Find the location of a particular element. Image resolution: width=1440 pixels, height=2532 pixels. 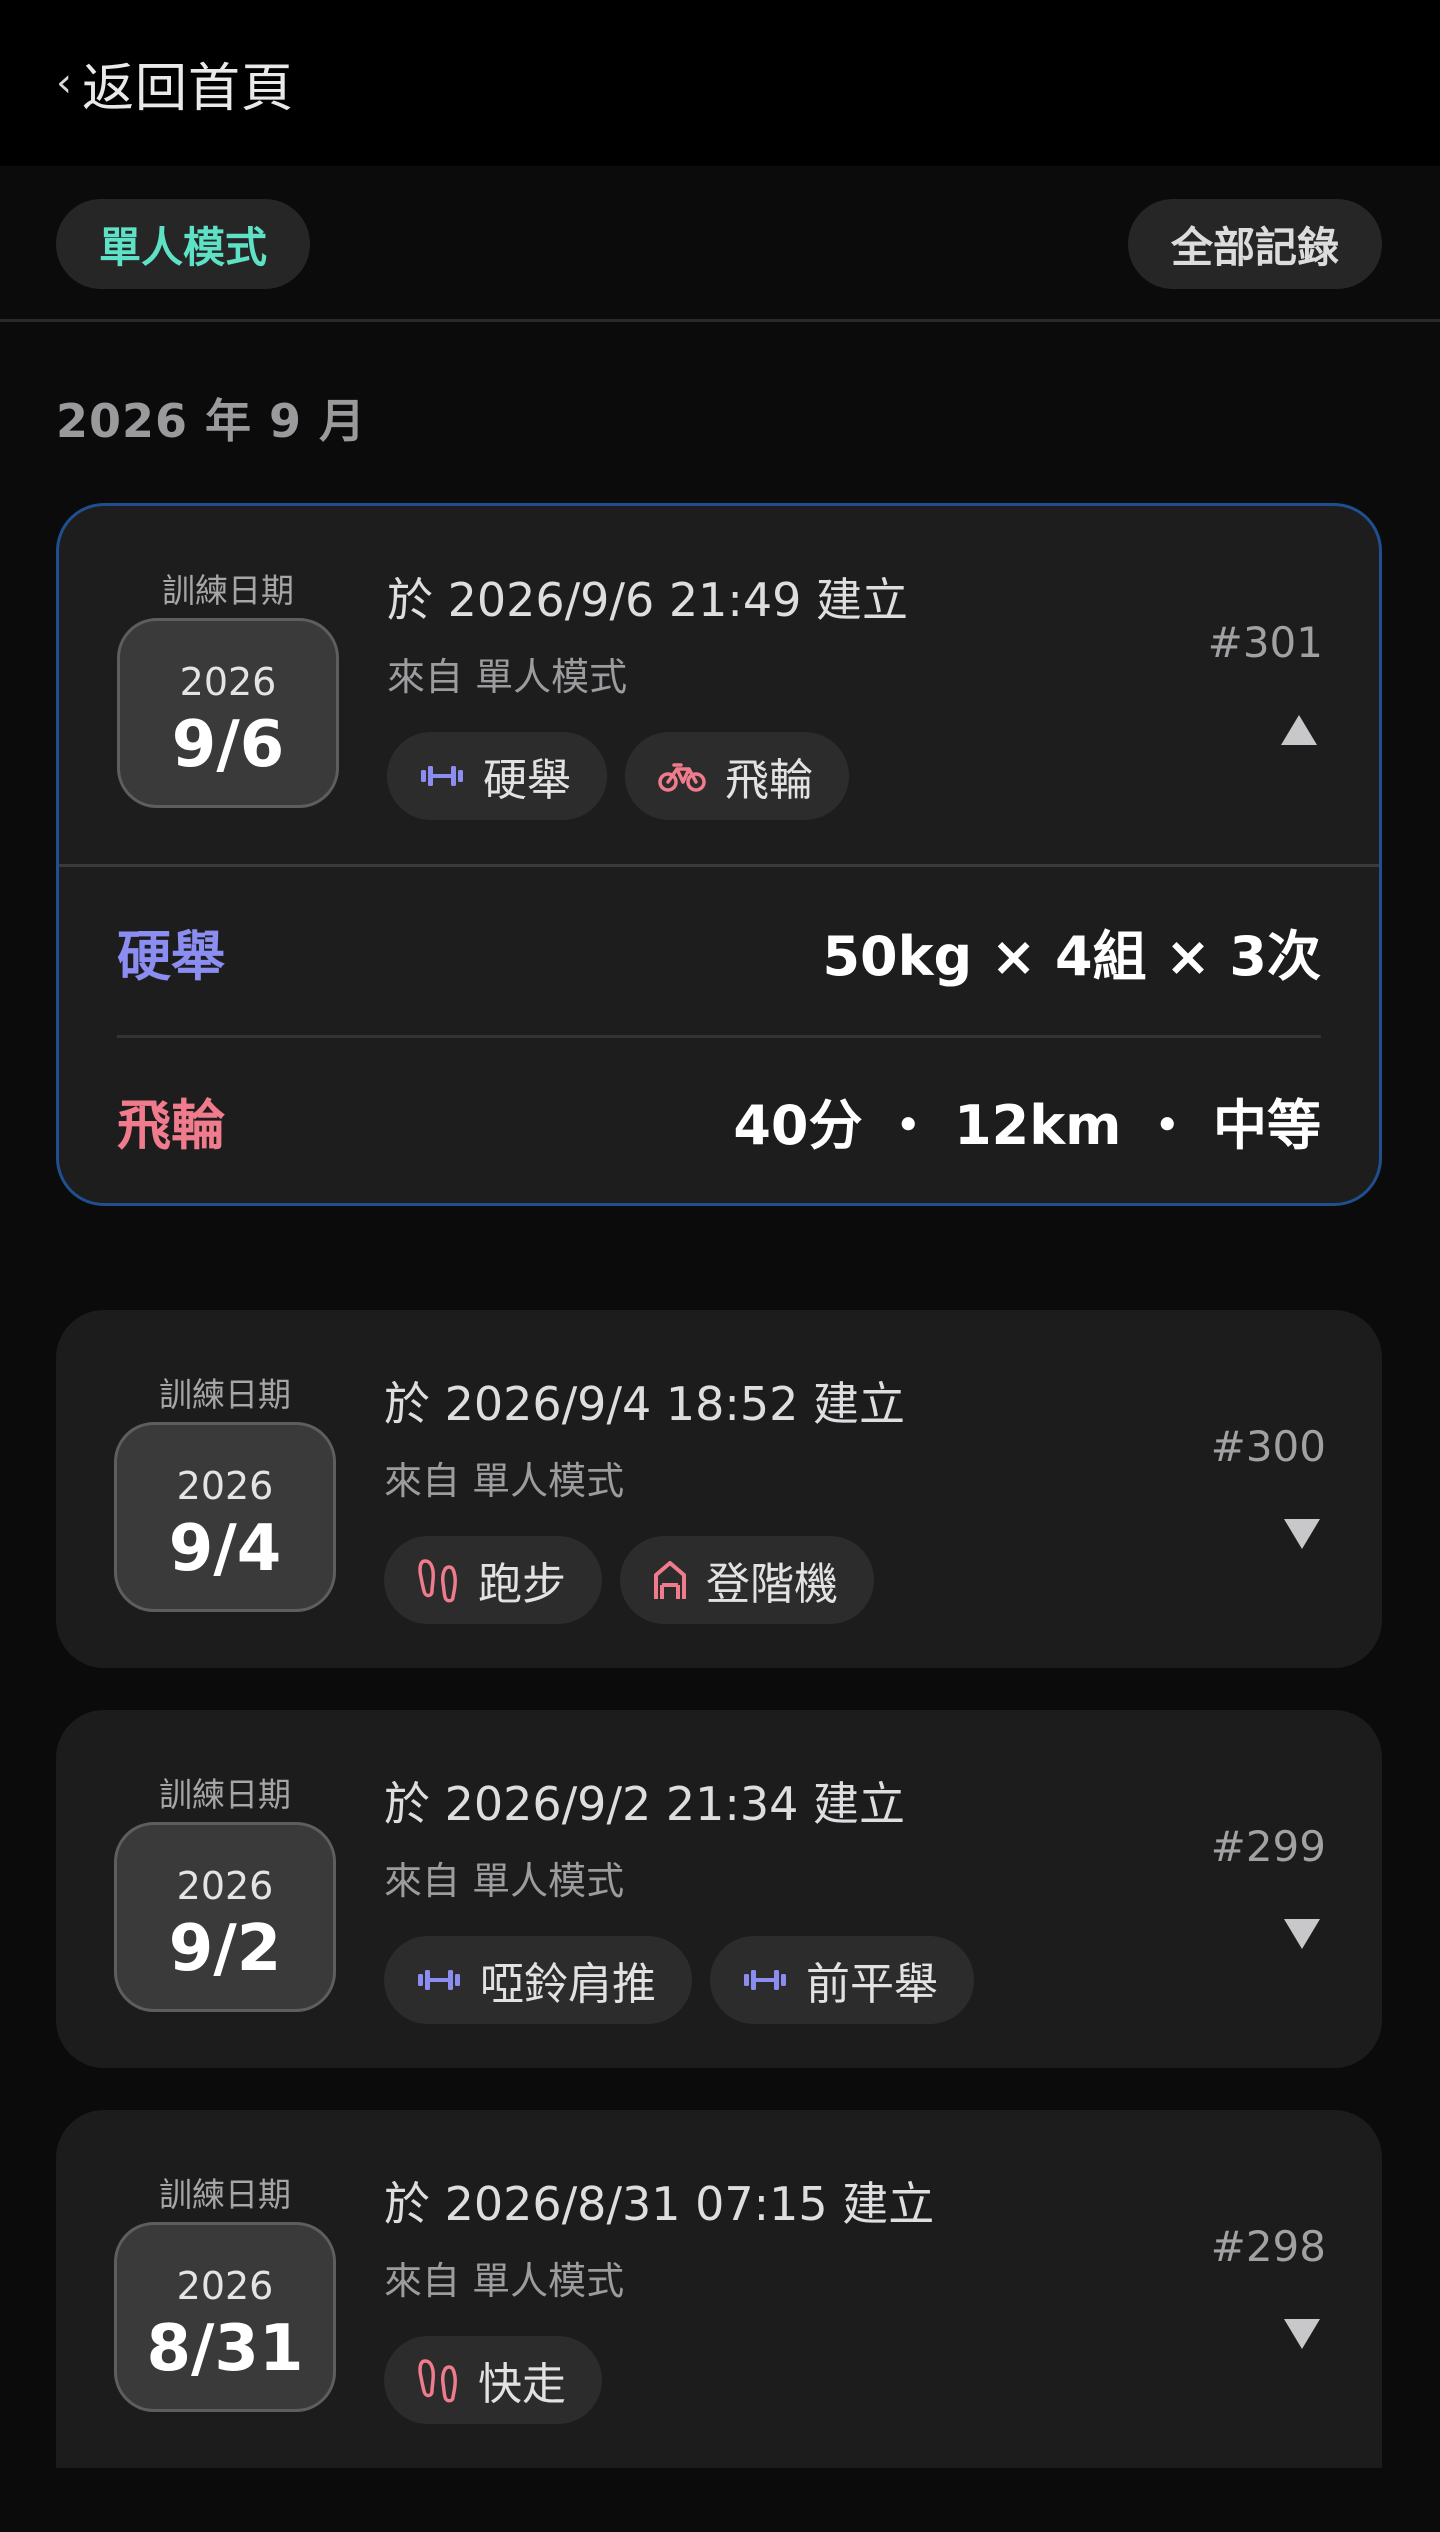

exercise-tag-label: 啞鈴肩推 is located at coordinates (568, 1984).